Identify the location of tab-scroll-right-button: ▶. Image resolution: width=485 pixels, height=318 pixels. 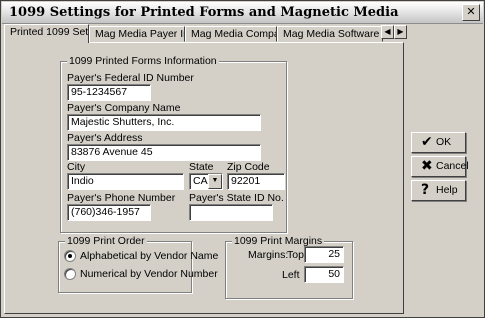
(400, 32).